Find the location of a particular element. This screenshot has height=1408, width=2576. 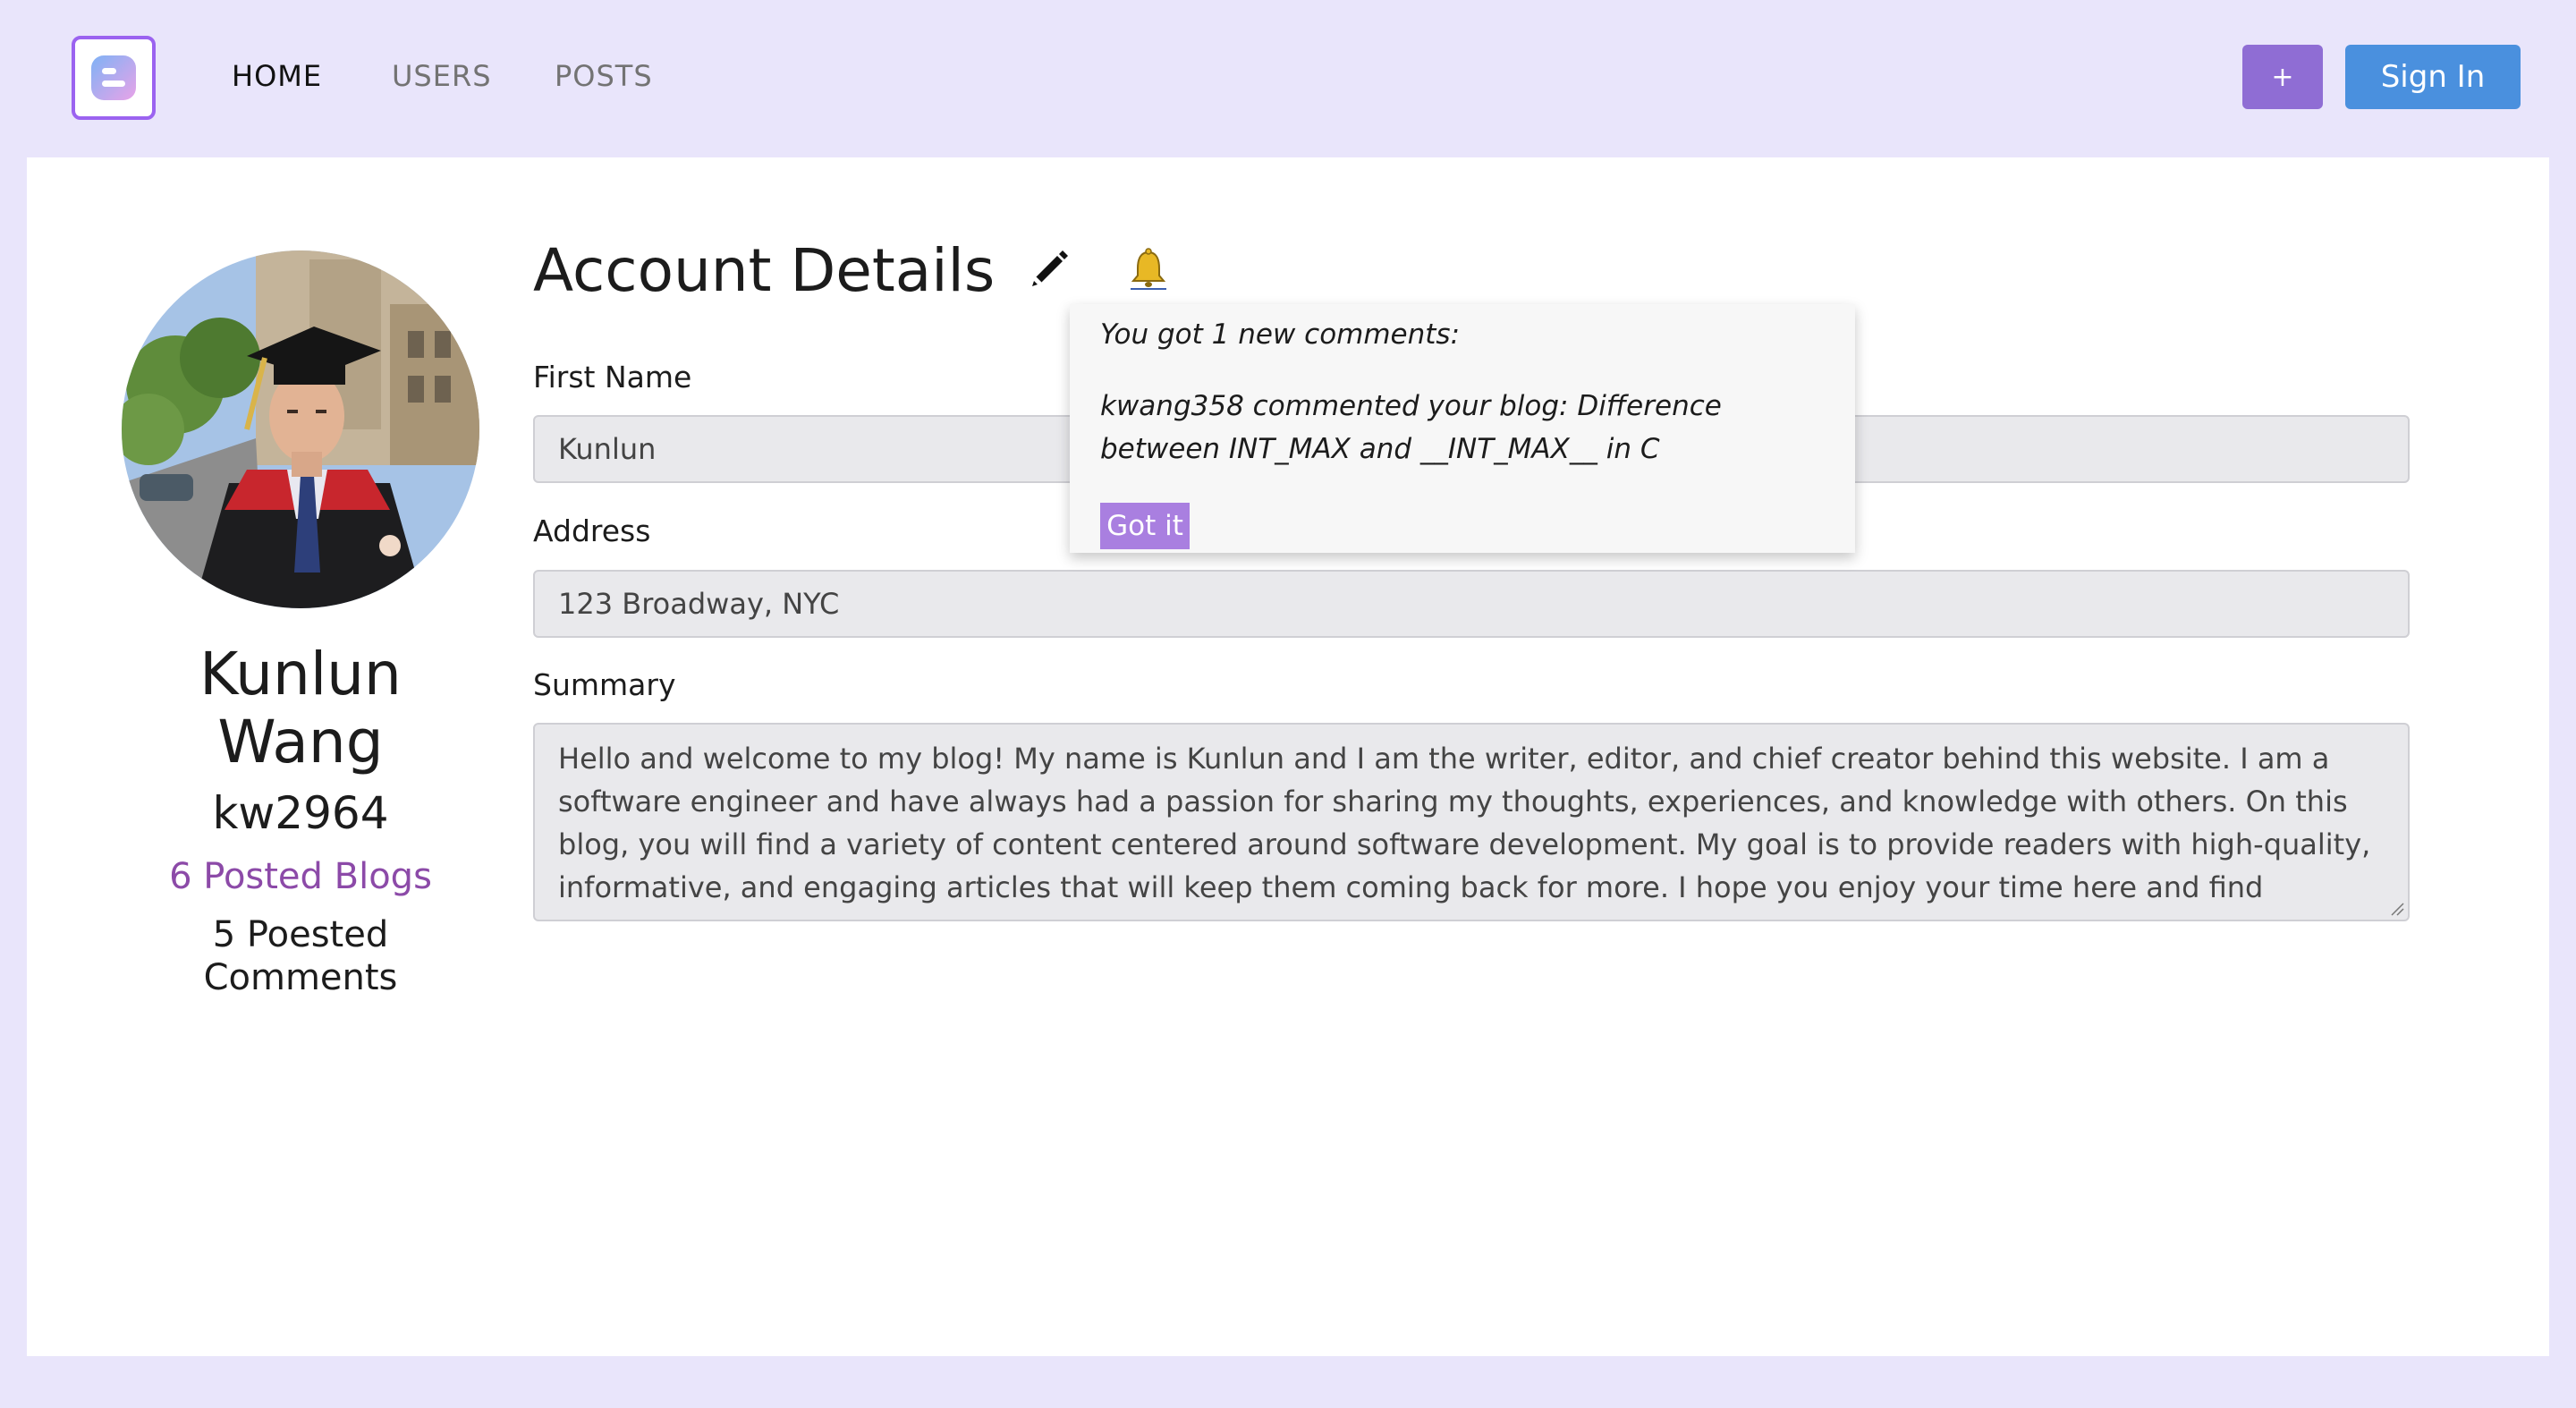

bell-icon is located at coordinates (1148, 268).